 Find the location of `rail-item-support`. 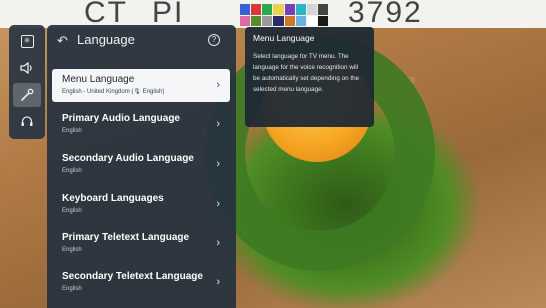

rail-item-support is located at coordinates (27, 122).